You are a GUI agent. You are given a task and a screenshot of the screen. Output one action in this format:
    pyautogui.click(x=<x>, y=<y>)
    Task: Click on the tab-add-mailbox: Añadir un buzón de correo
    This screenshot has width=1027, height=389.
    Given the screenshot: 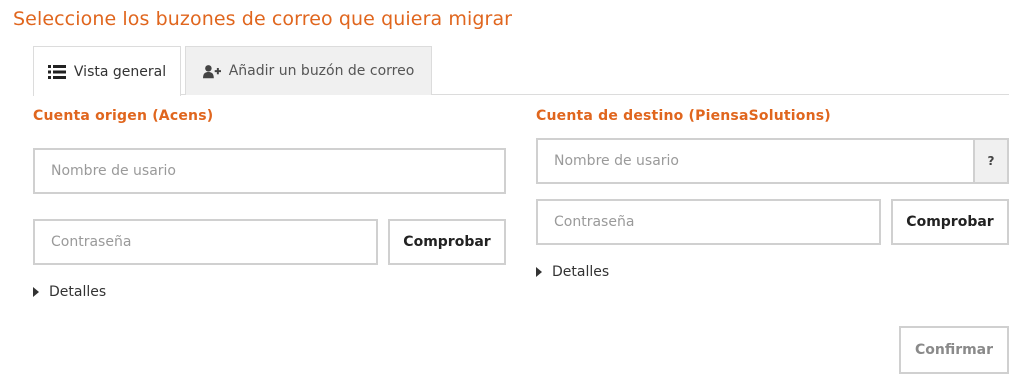 What is the action you would take?
    pyautogui.click(x=308, y=70)
    